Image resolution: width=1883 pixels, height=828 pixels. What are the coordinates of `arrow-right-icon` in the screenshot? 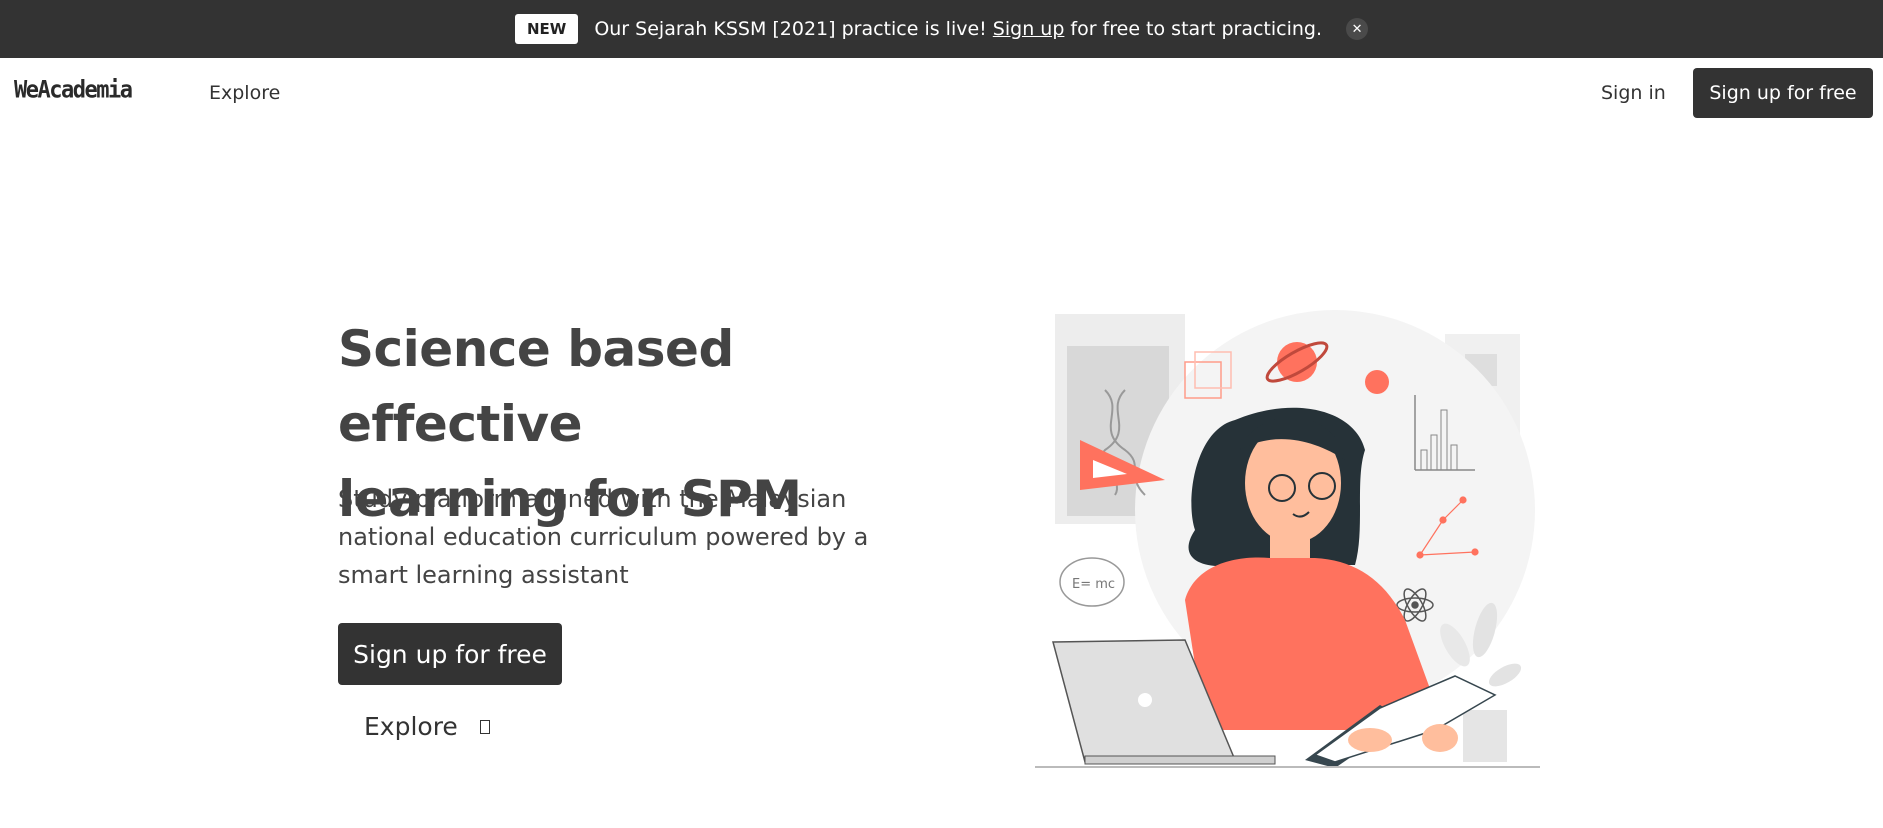 It's located at (484, 726).